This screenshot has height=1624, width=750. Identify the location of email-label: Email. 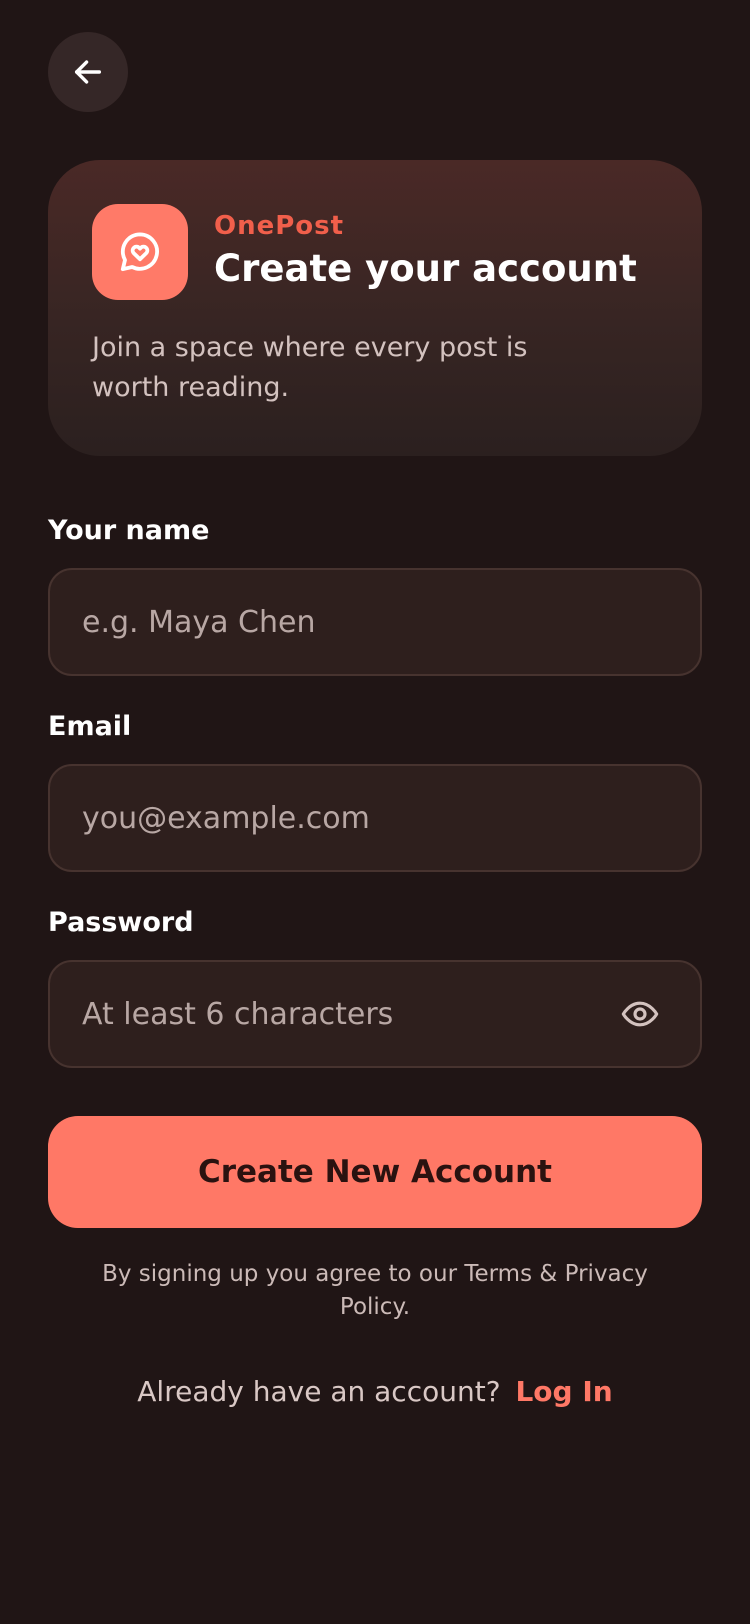
(90, 726).